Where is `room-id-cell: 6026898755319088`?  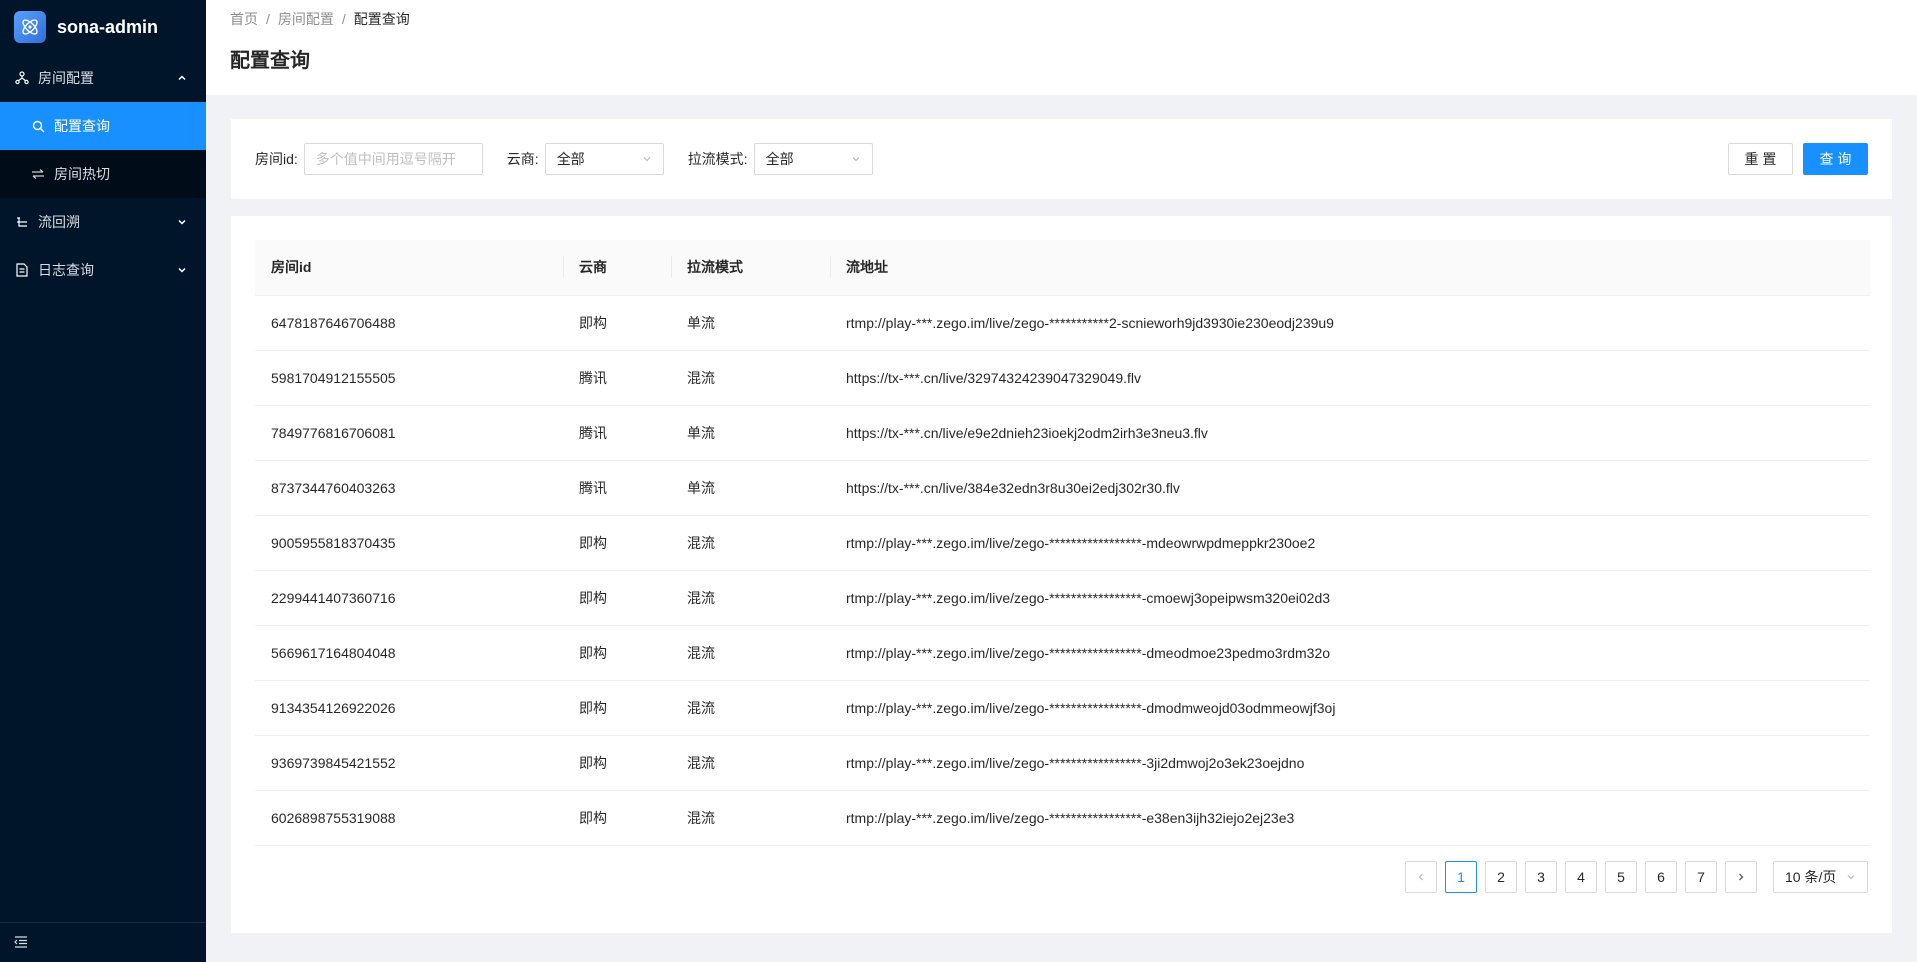 room-id-cell: 6026898755319088 is located at coordinates (409, 818).